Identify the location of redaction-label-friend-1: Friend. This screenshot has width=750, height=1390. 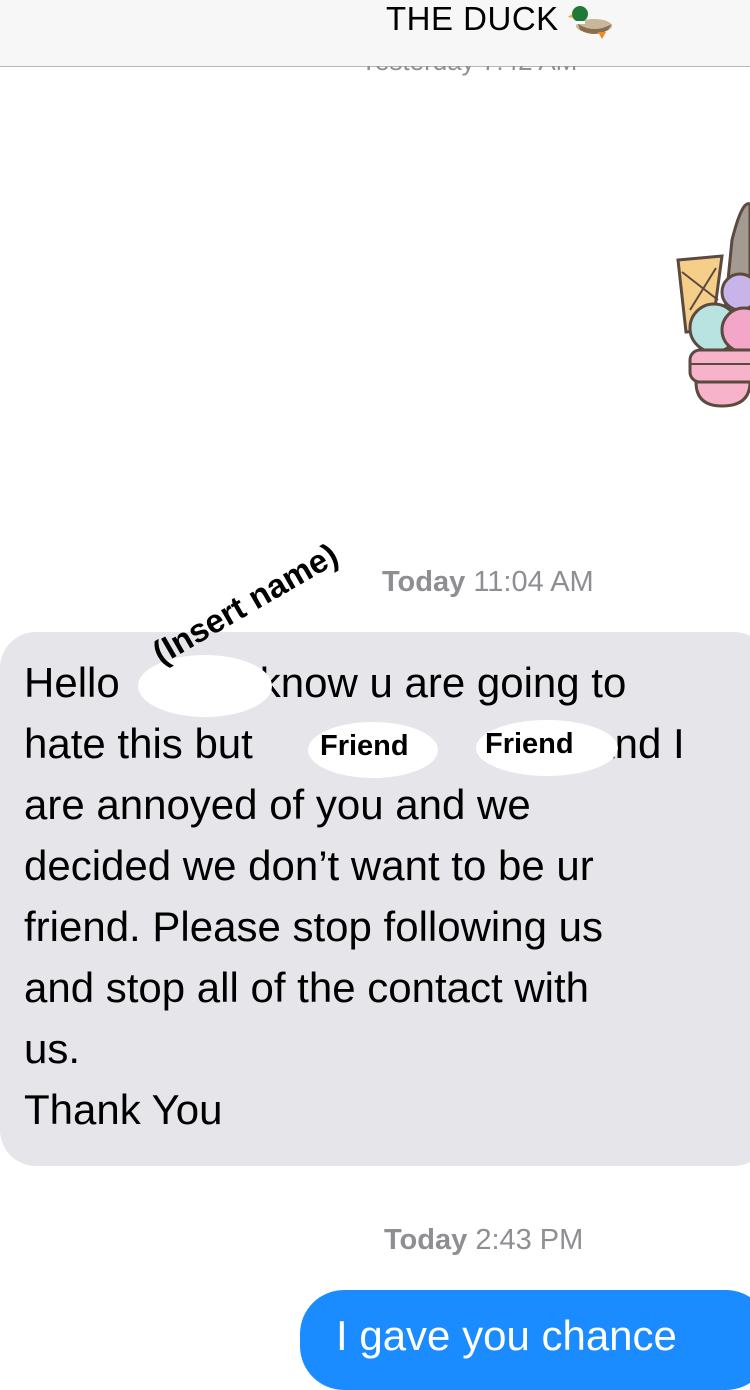
(364, 746).